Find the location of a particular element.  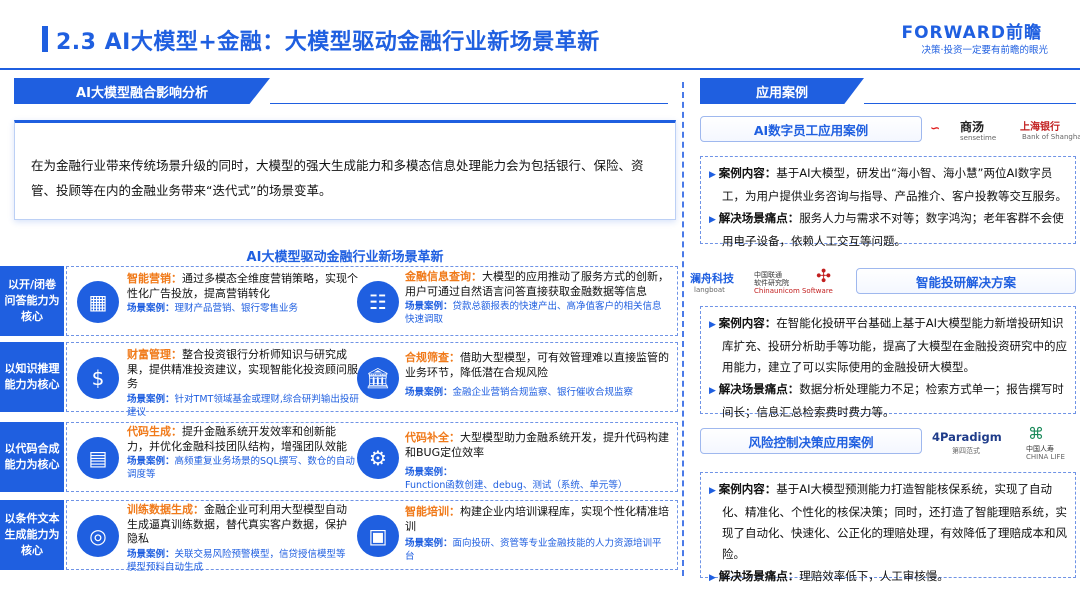

row-label: 以知识推理能力为核心 is located at coordinates (32, 377).